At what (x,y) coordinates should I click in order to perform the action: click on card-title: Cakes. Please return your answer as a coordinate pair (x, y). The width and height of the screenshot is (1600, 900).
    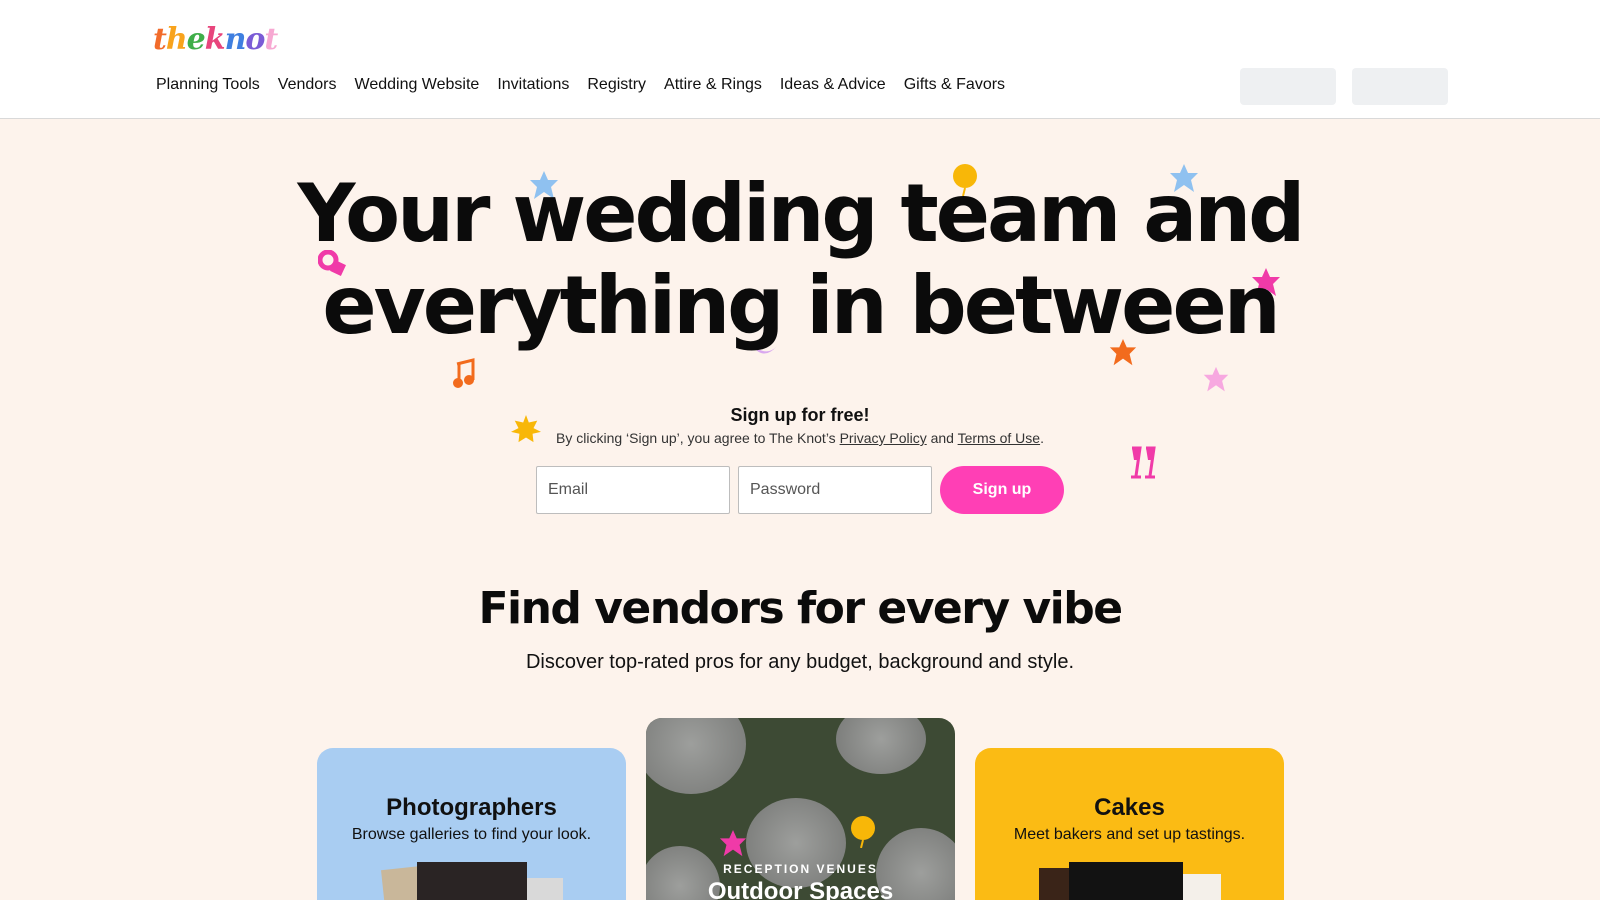
    Looking at the image, I should click on (1129, 807).